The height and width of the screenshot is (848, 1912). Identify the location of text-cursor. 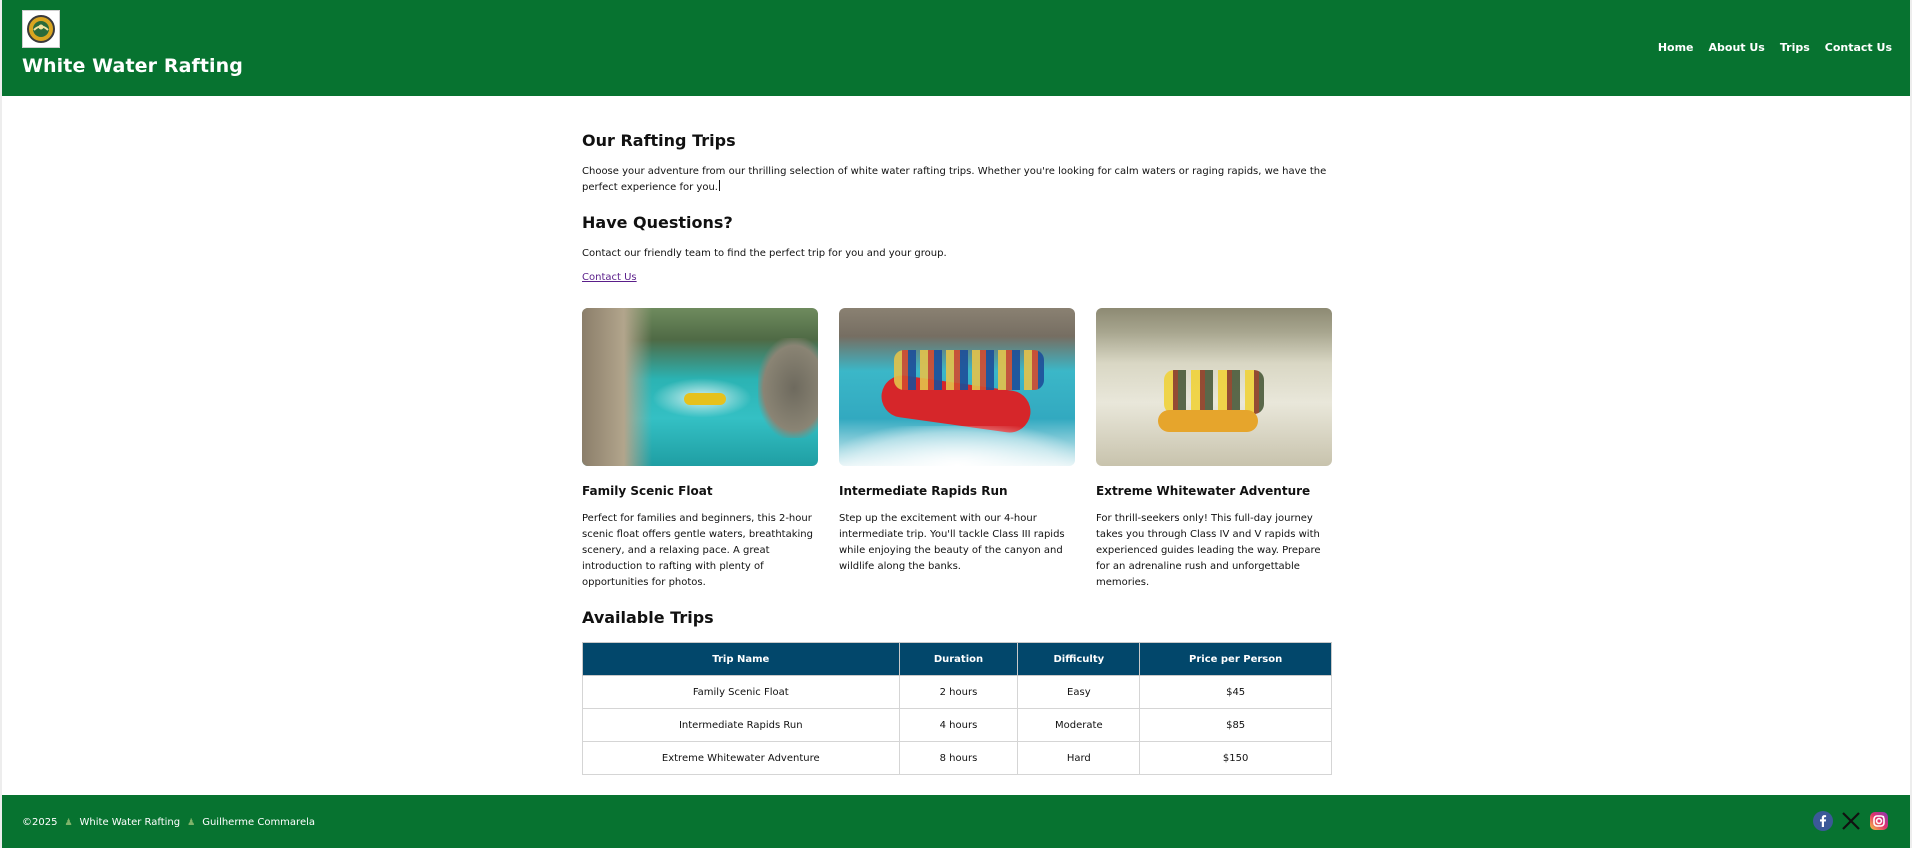
(719, 185).